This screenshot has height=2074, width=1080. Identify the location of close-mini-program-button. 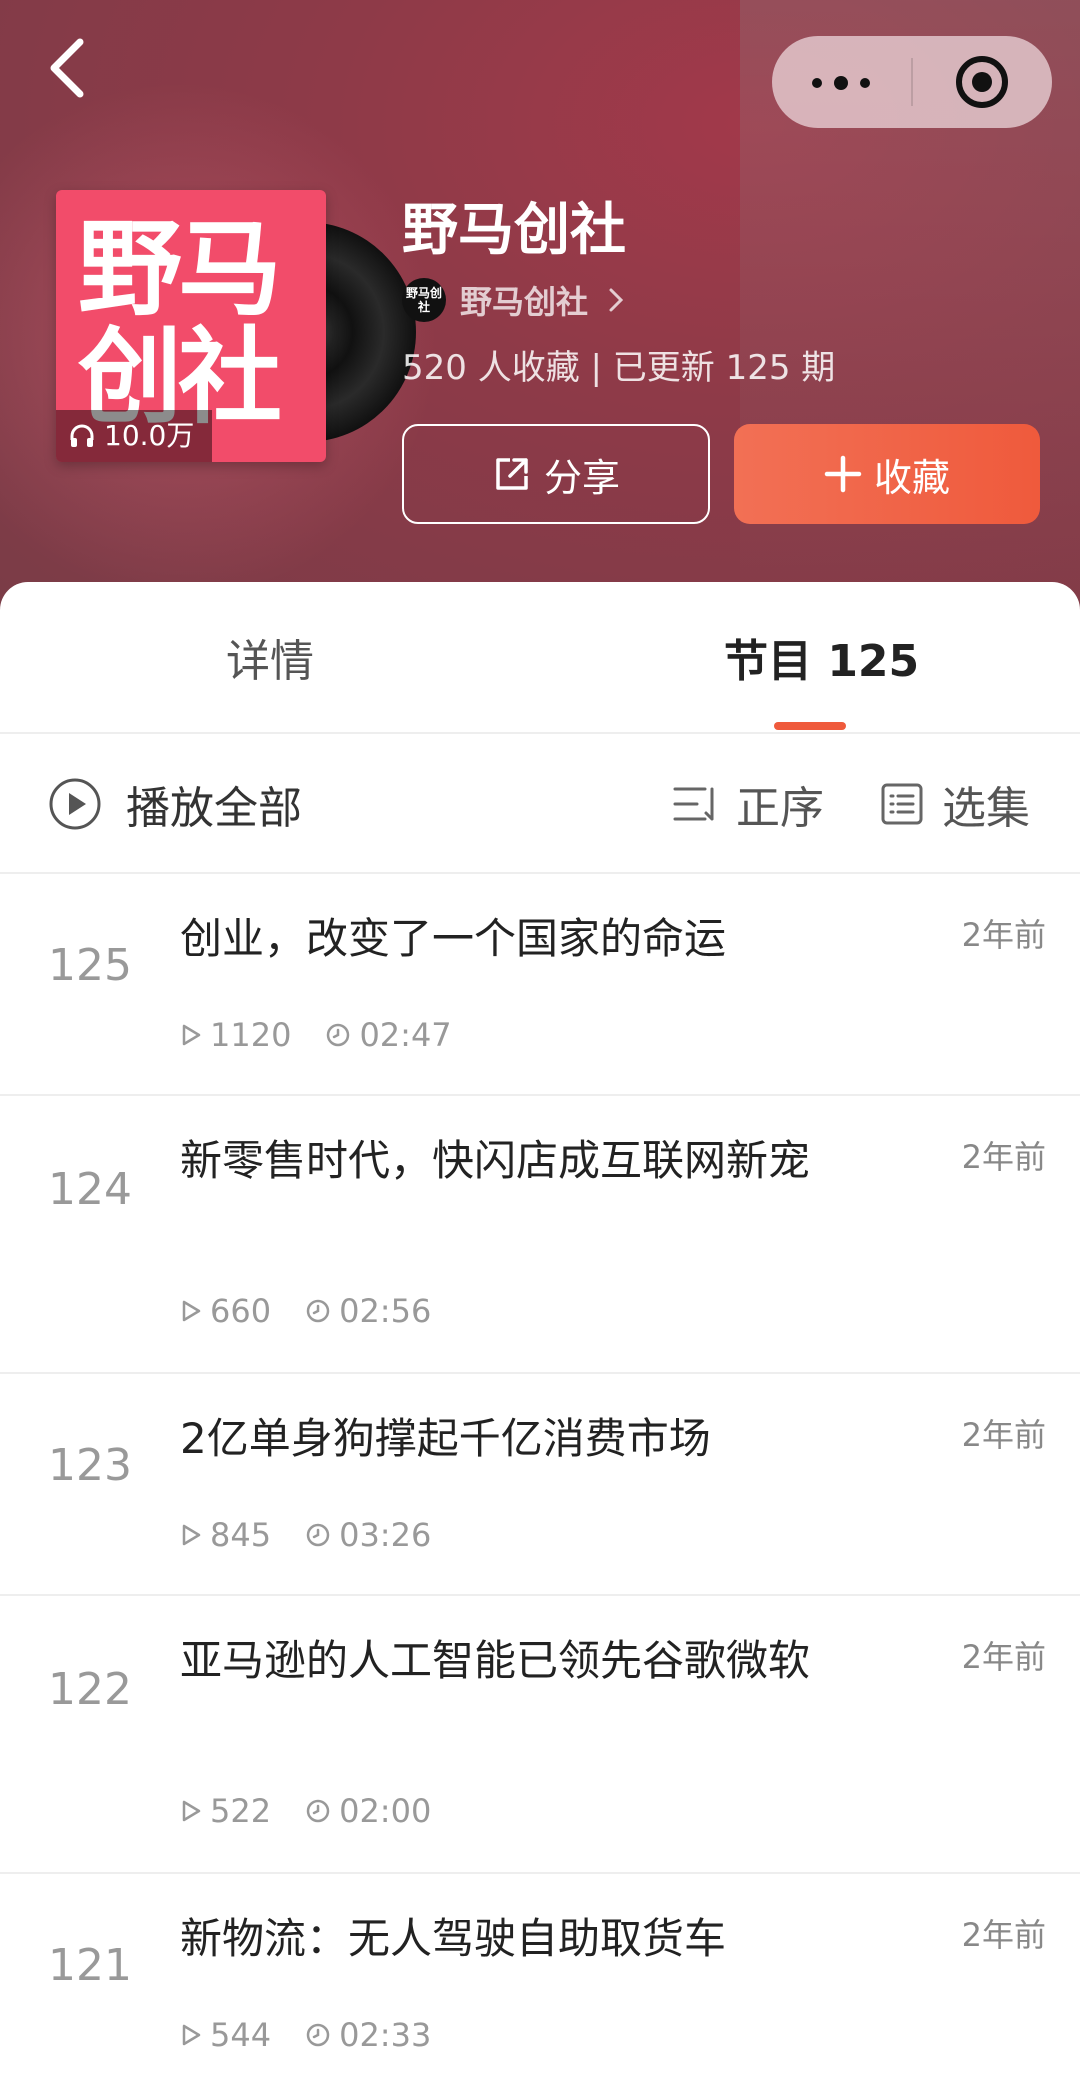
(982, 82).